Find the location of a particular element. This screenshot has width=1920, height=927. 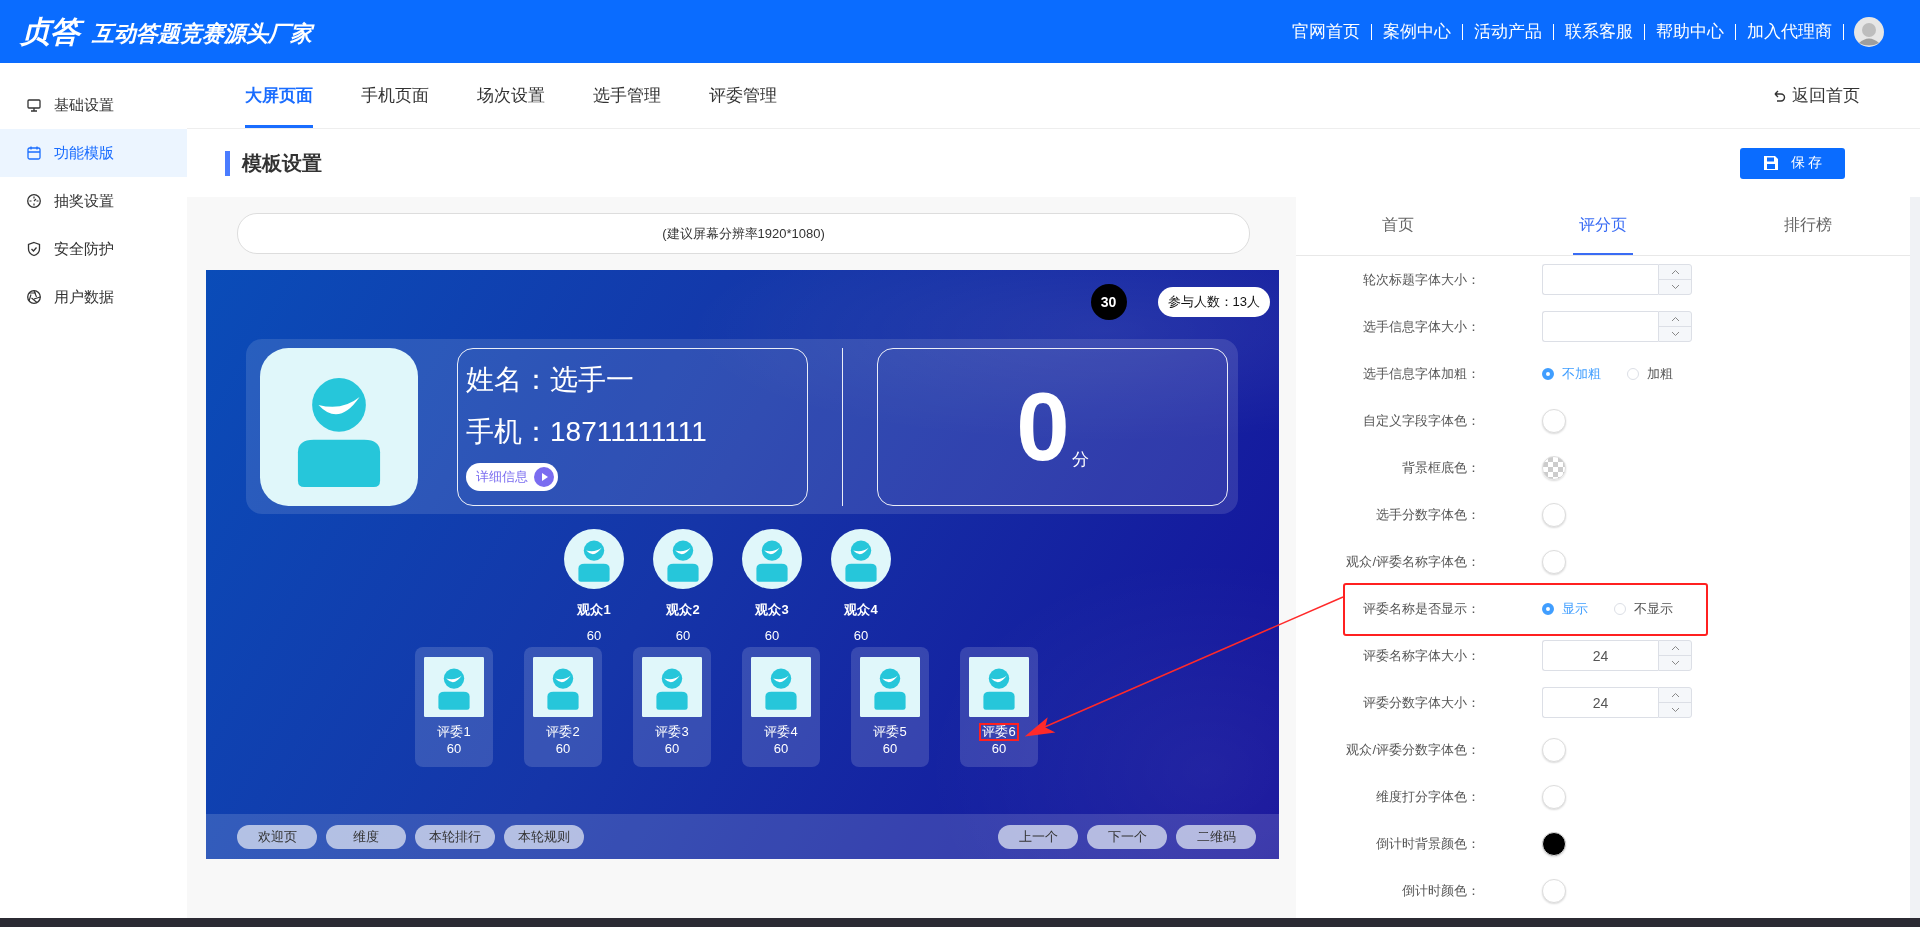

screen-button: 下一个 is located at coordinates (1127, 836).